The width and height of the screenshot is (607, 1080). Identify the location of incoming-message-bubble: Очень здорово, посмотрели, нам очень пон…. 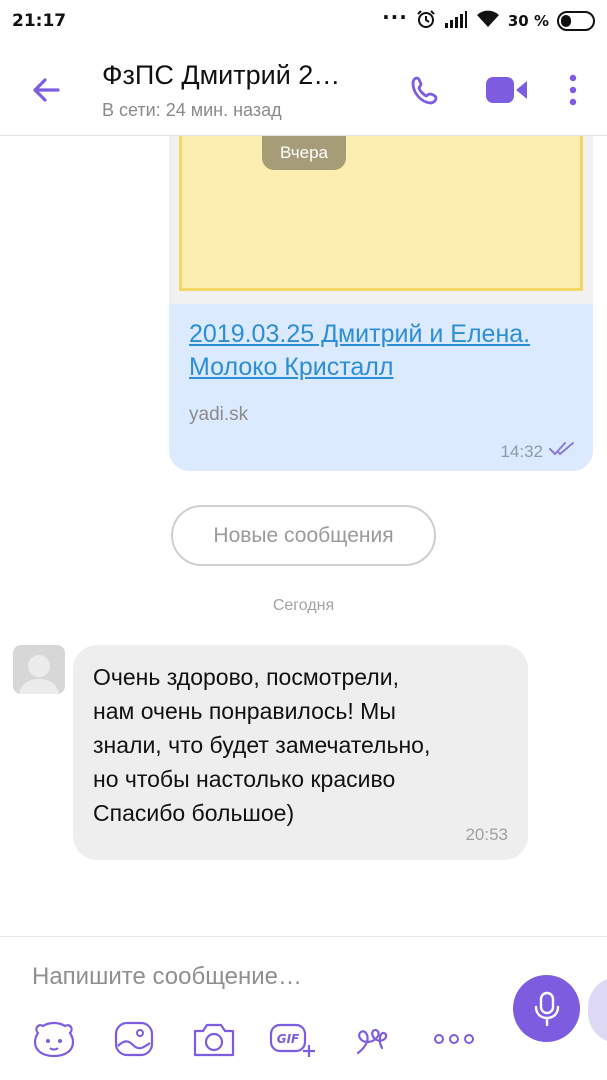
(300, 752).